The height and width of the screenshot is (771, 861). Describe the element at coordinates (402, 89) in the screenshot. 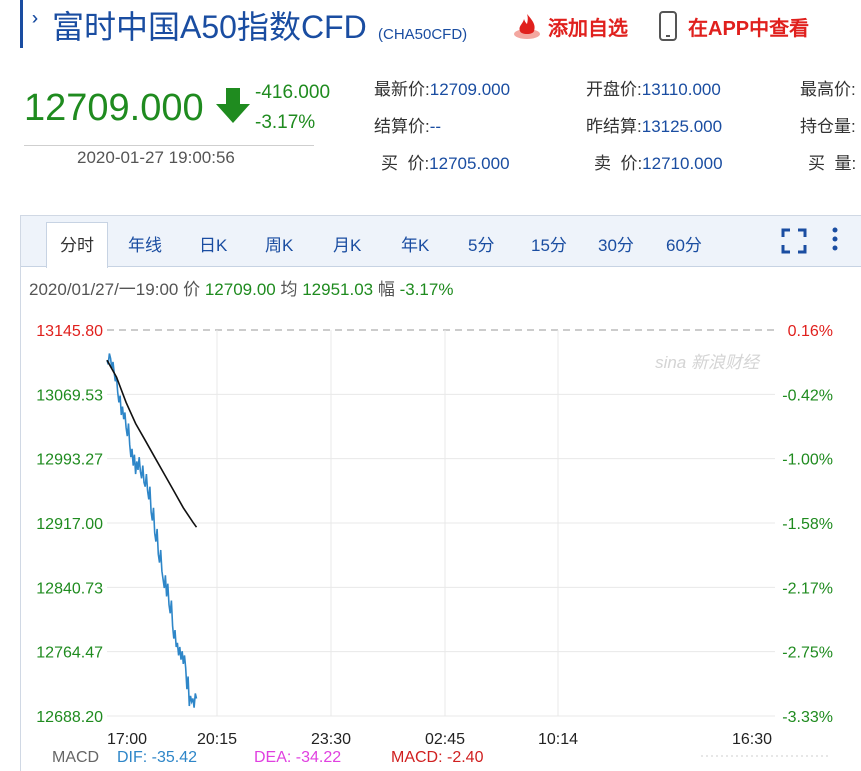

I see `field-label: 最新价:` at that location.